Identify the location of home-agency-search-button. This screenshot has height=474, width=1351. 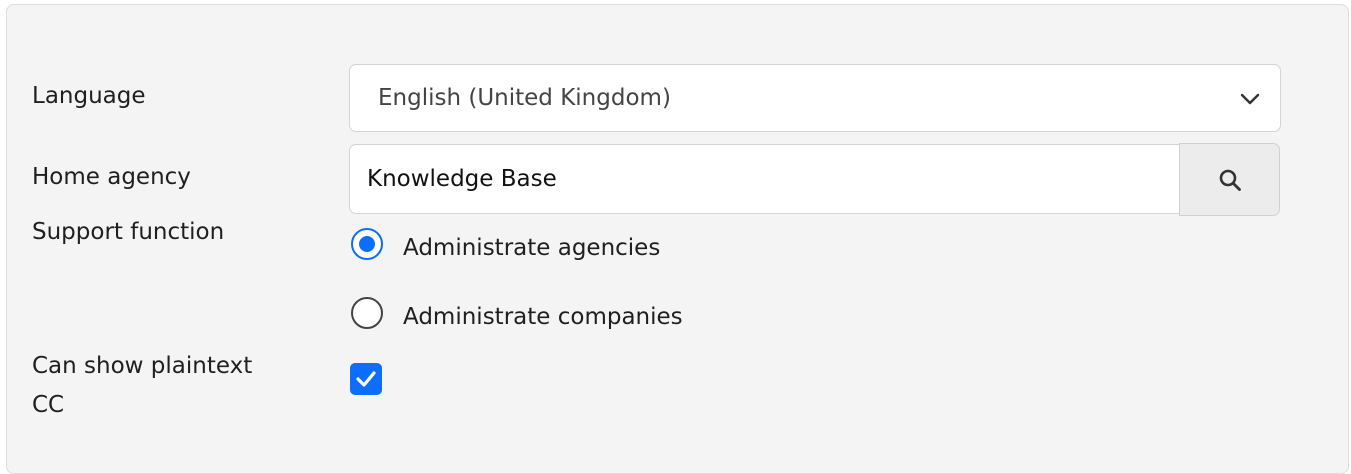
(1229, 179).